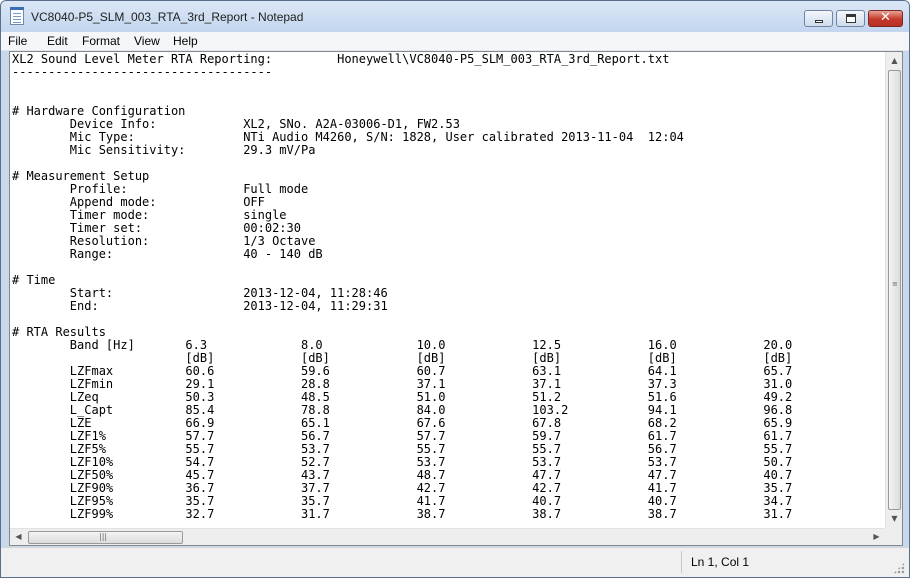 This screenshot has width=910, height=578. I want to click on vertical-scroll-thumb: ≡, so click(894, 290).